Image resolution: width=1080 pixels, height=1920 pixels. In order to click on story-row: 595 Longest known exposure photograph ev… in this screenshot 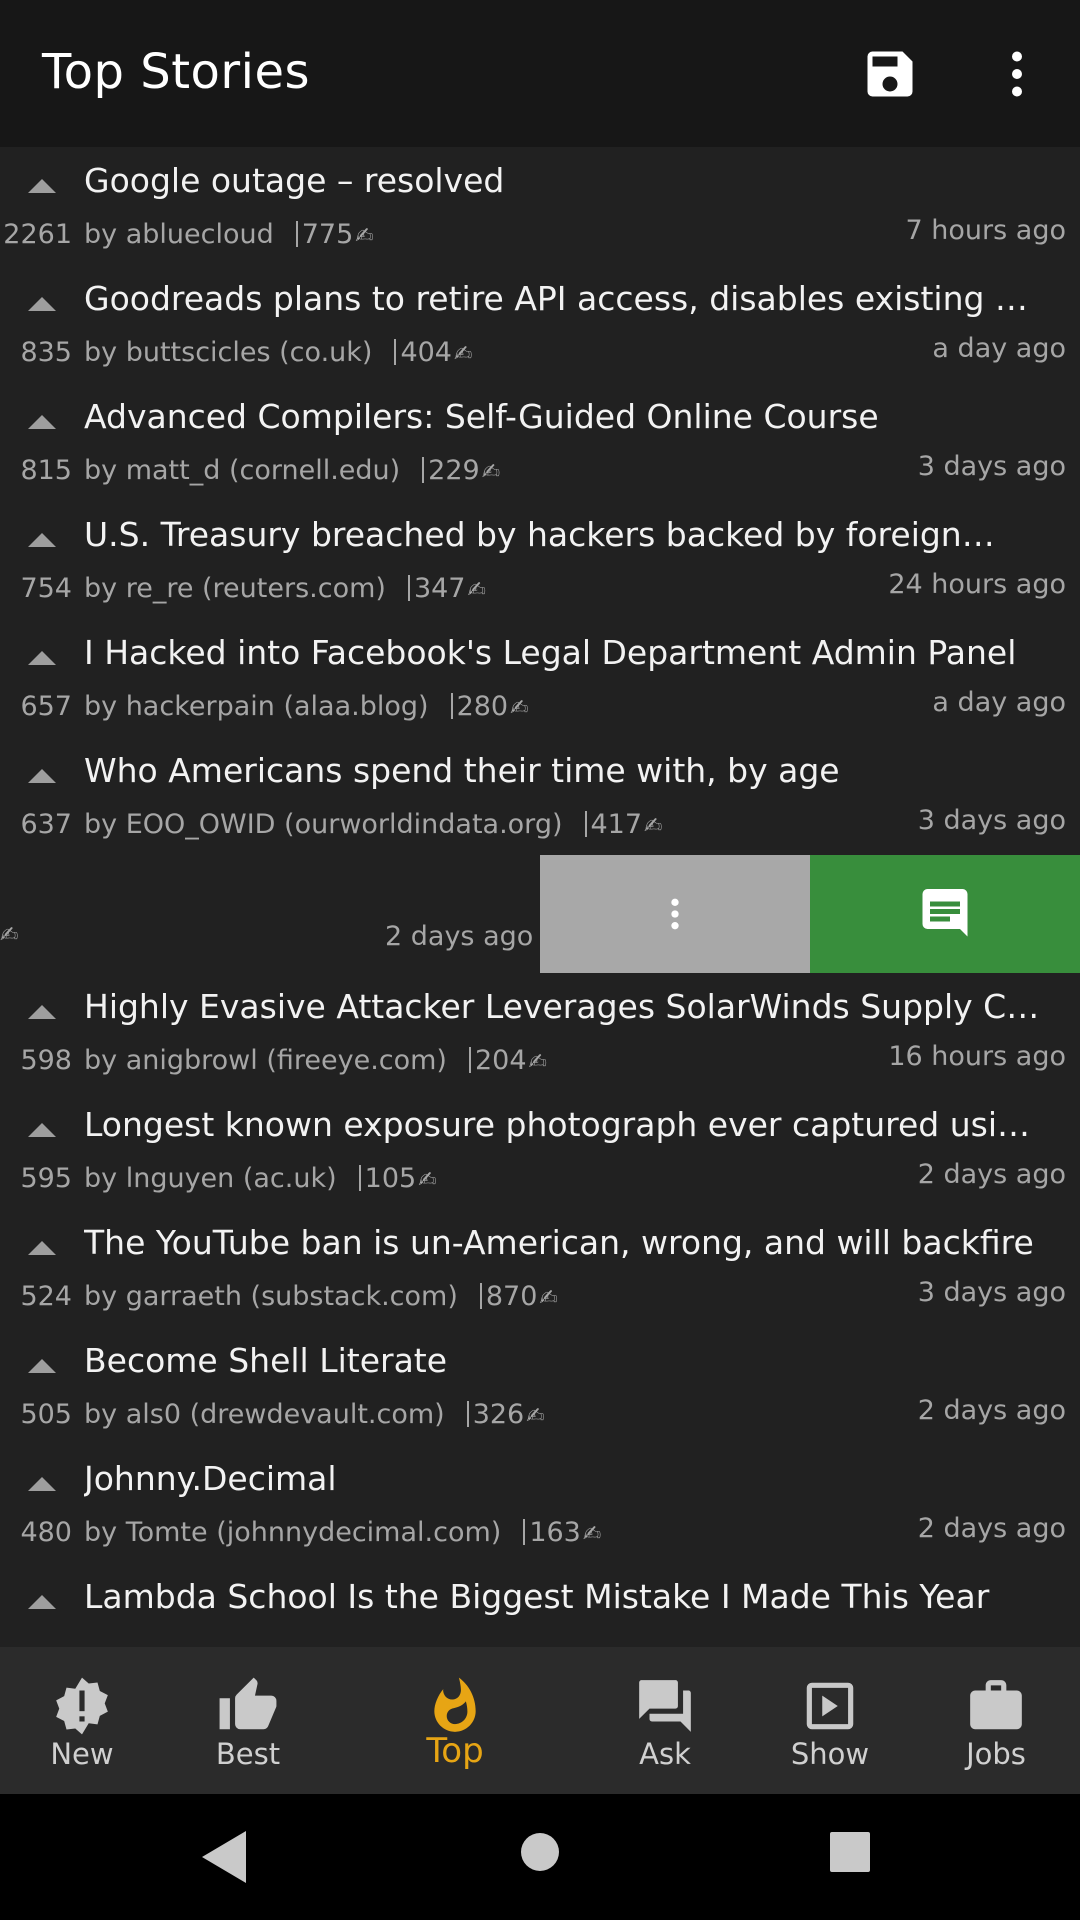, I will do `click(540, 1150)`.